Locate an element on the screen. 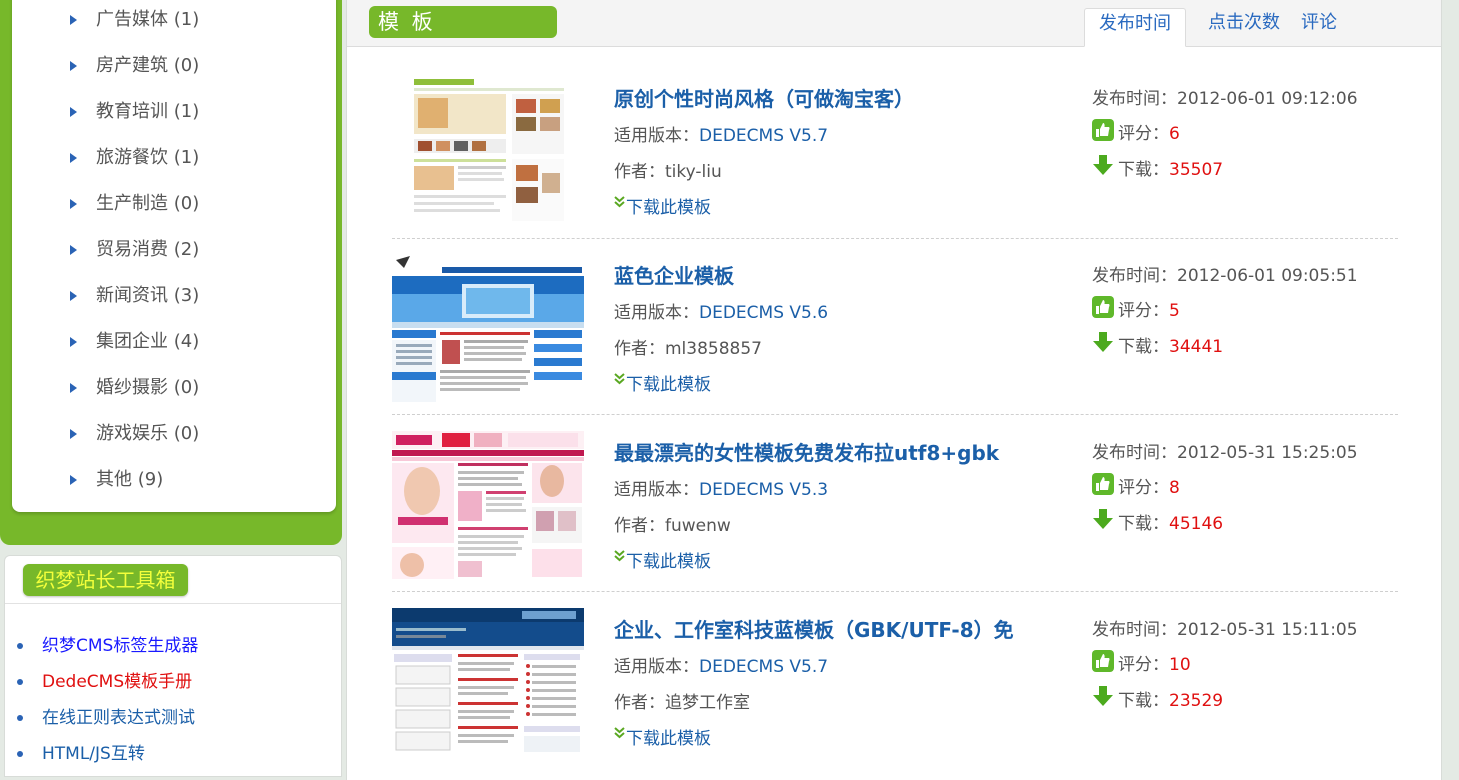 This screenshot has width=1459, height=780. tool-label: 织梦CMS标签生成器 is located at coordinates (120, 646).